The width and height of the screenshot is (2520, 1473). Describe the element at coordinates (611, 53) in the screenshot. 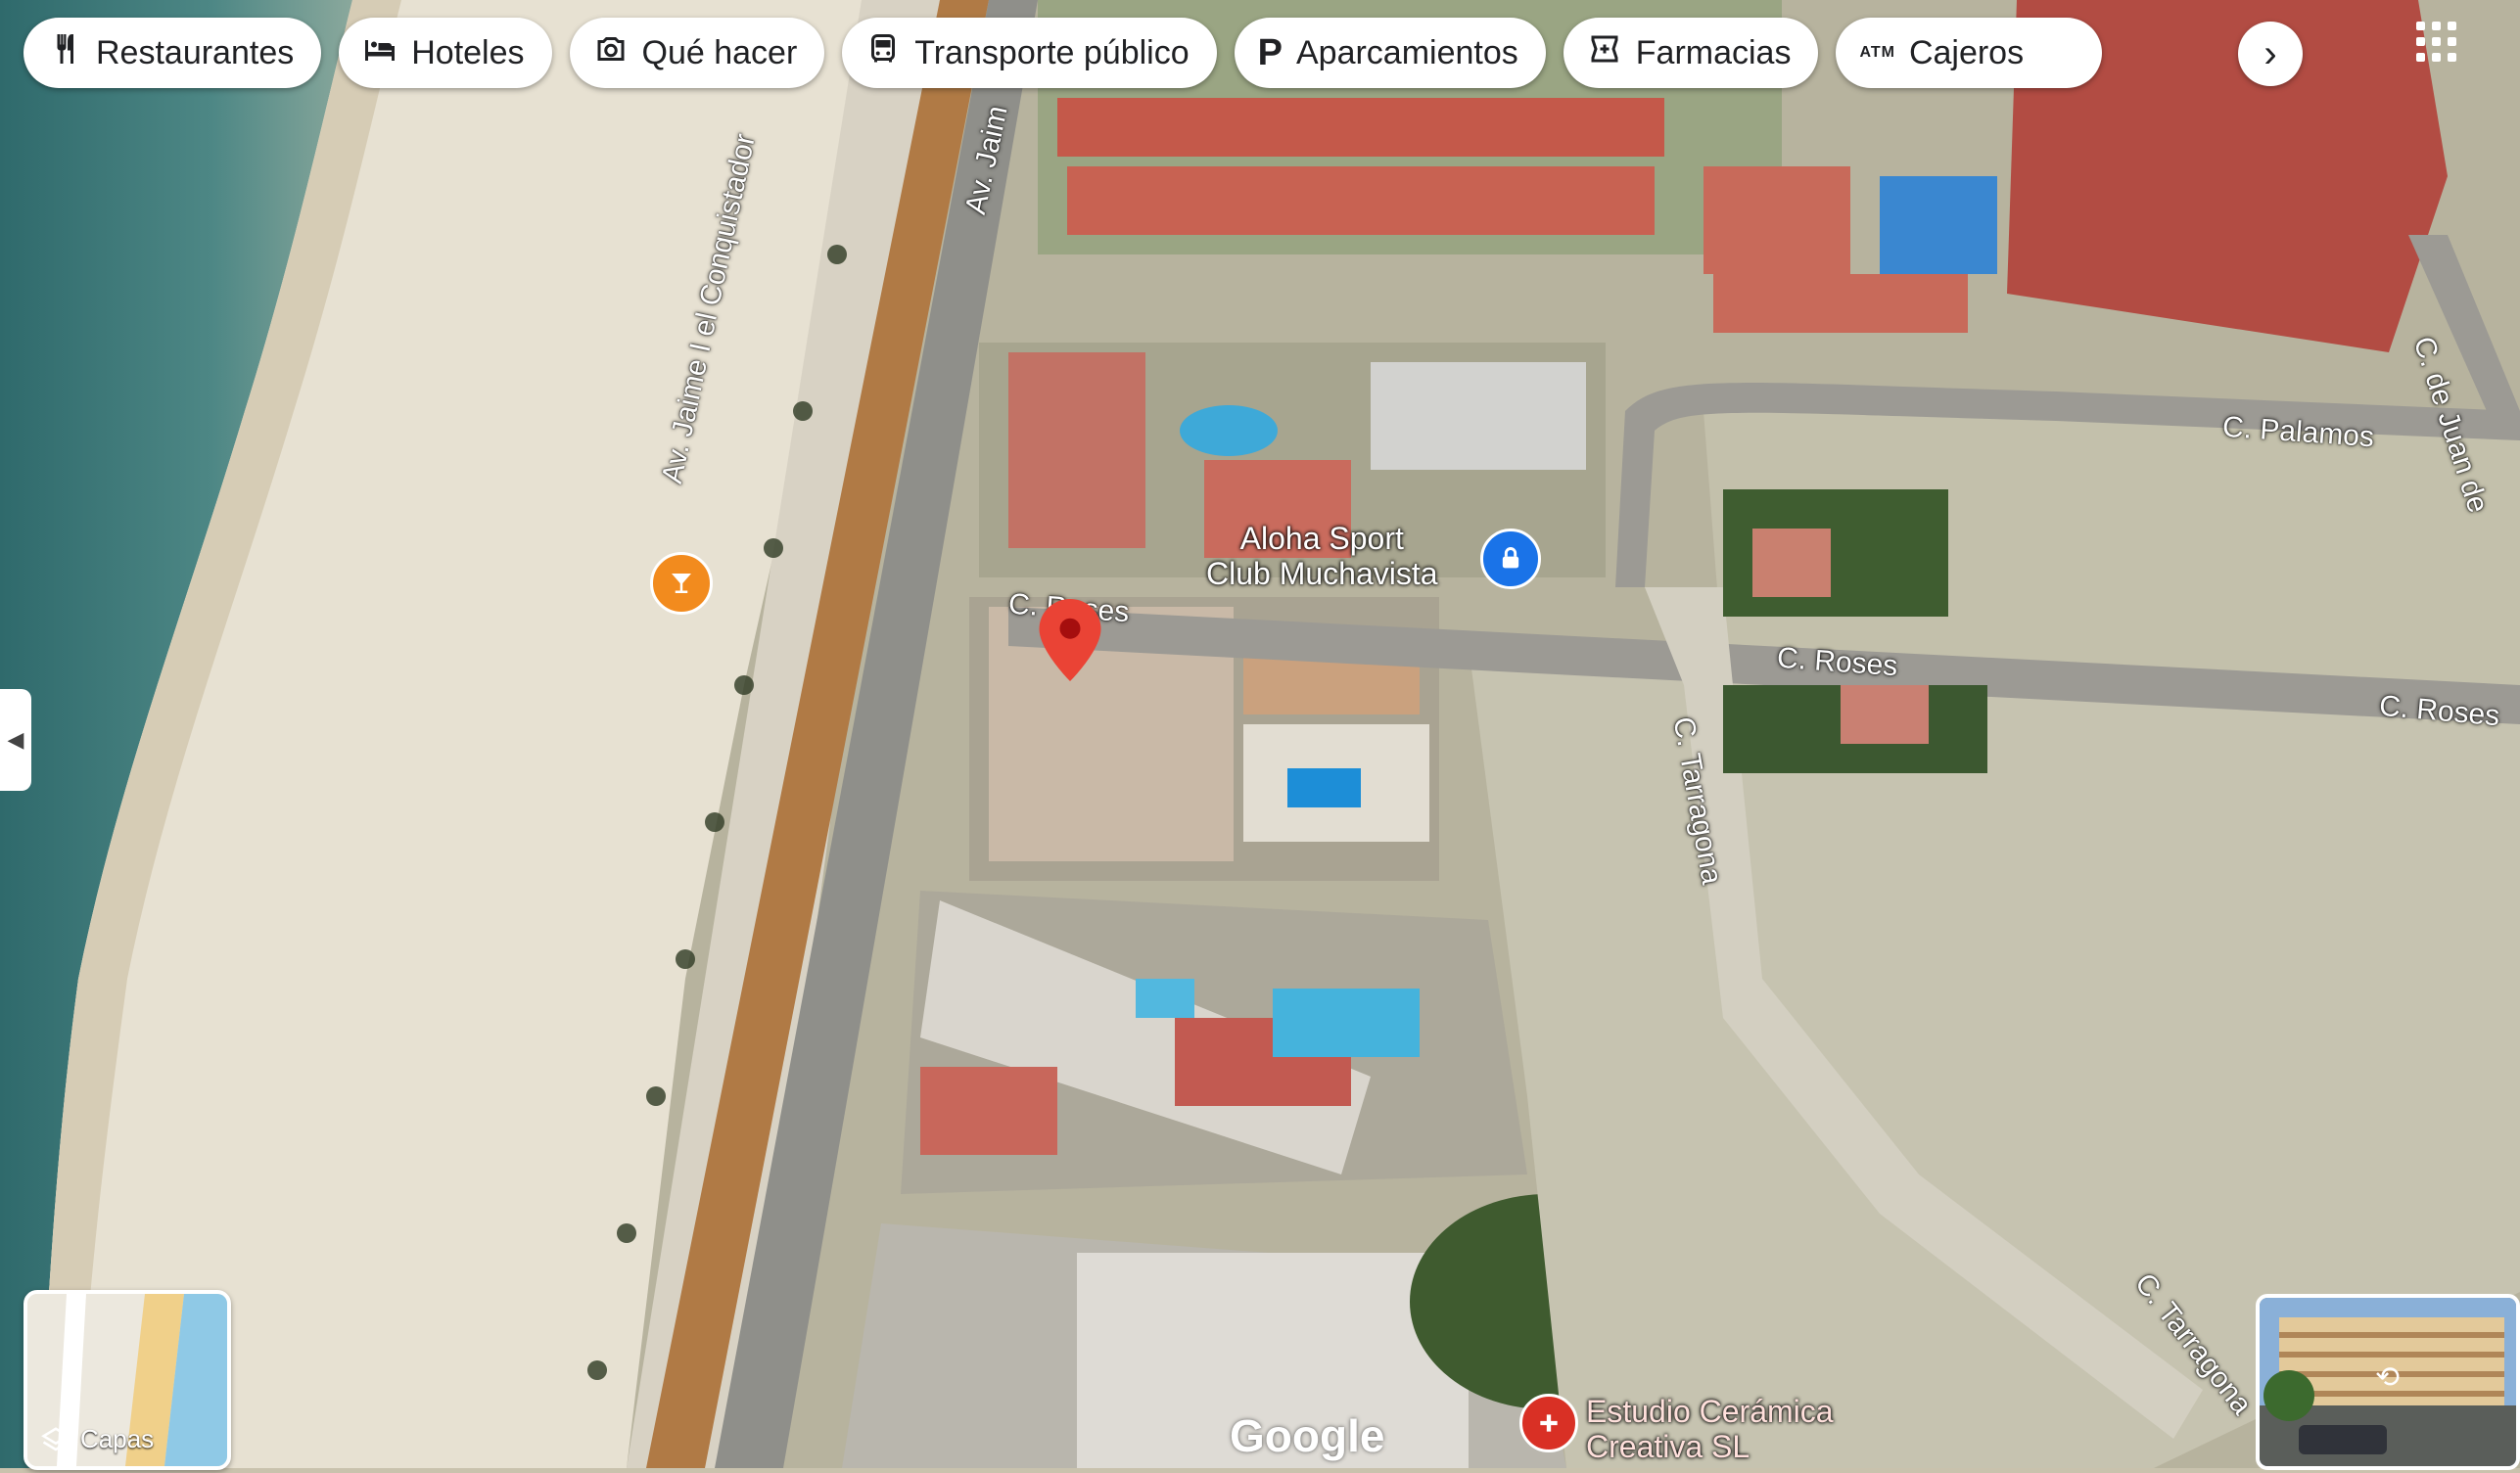

I see `camera-icon` at that location.